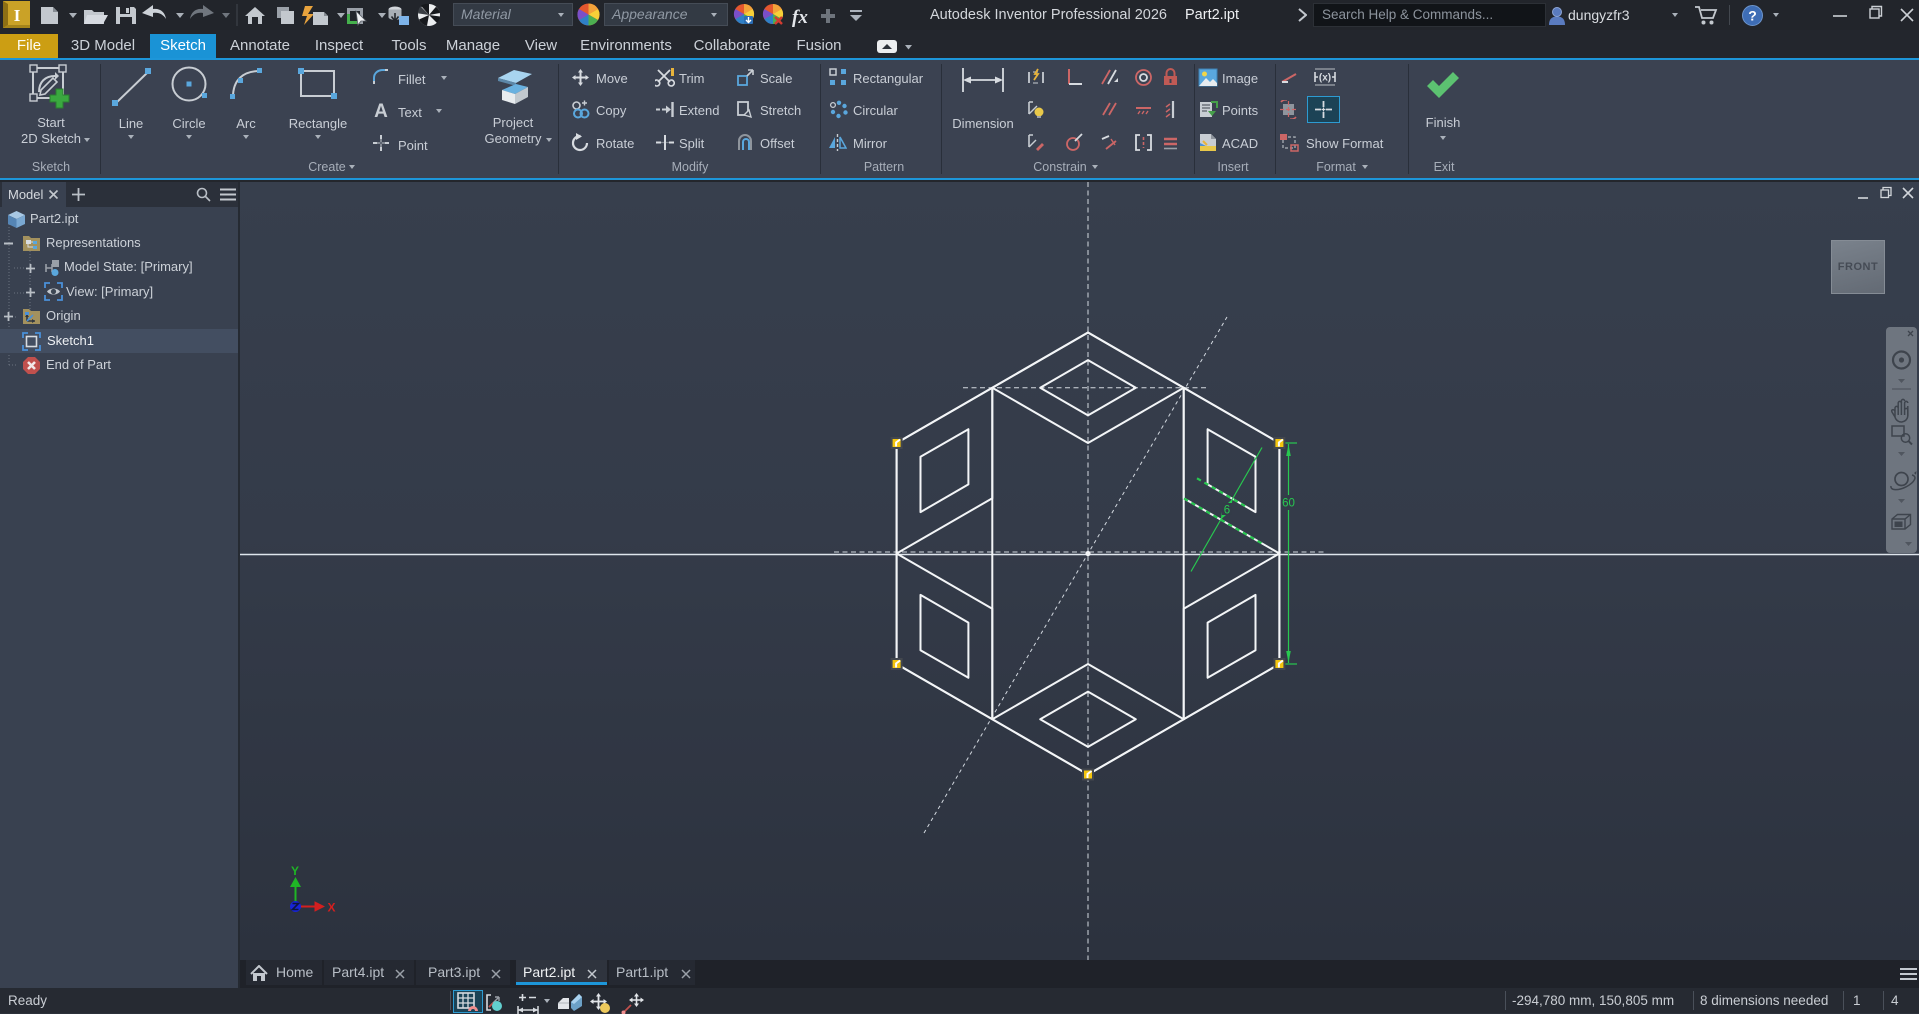 The image size is (1919, 1014). I want to click on svg-text: I, so click(17, 15).